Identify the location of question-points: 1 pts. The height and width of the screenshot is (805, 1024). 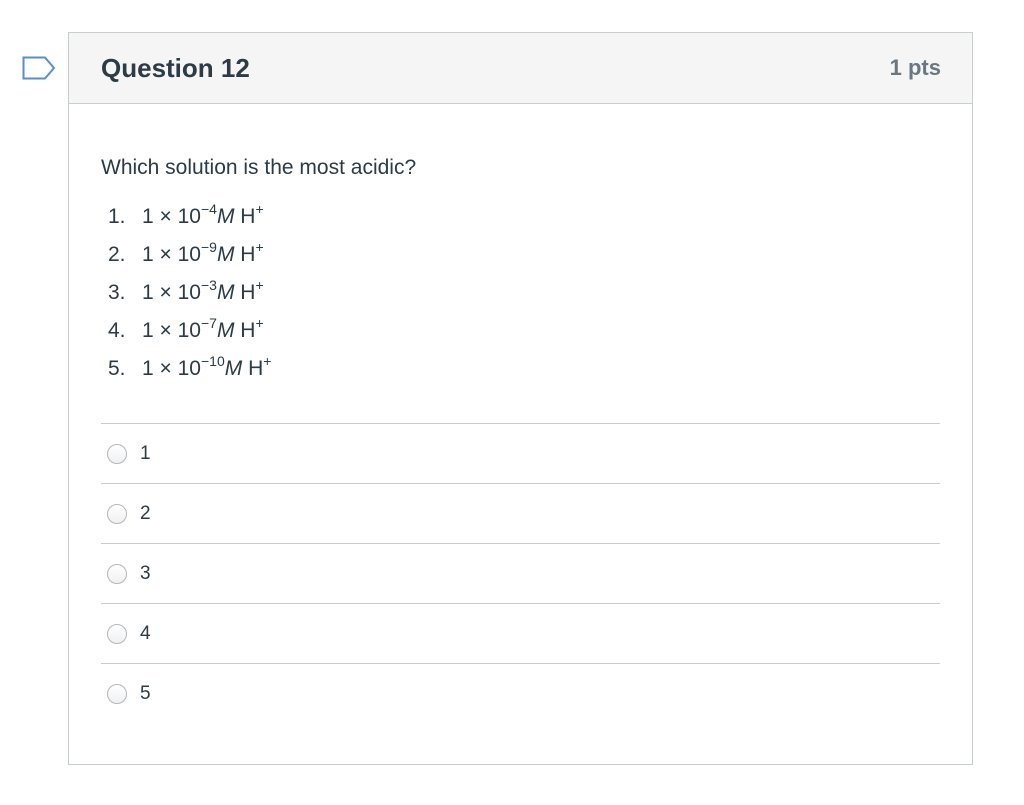
(915, 67).